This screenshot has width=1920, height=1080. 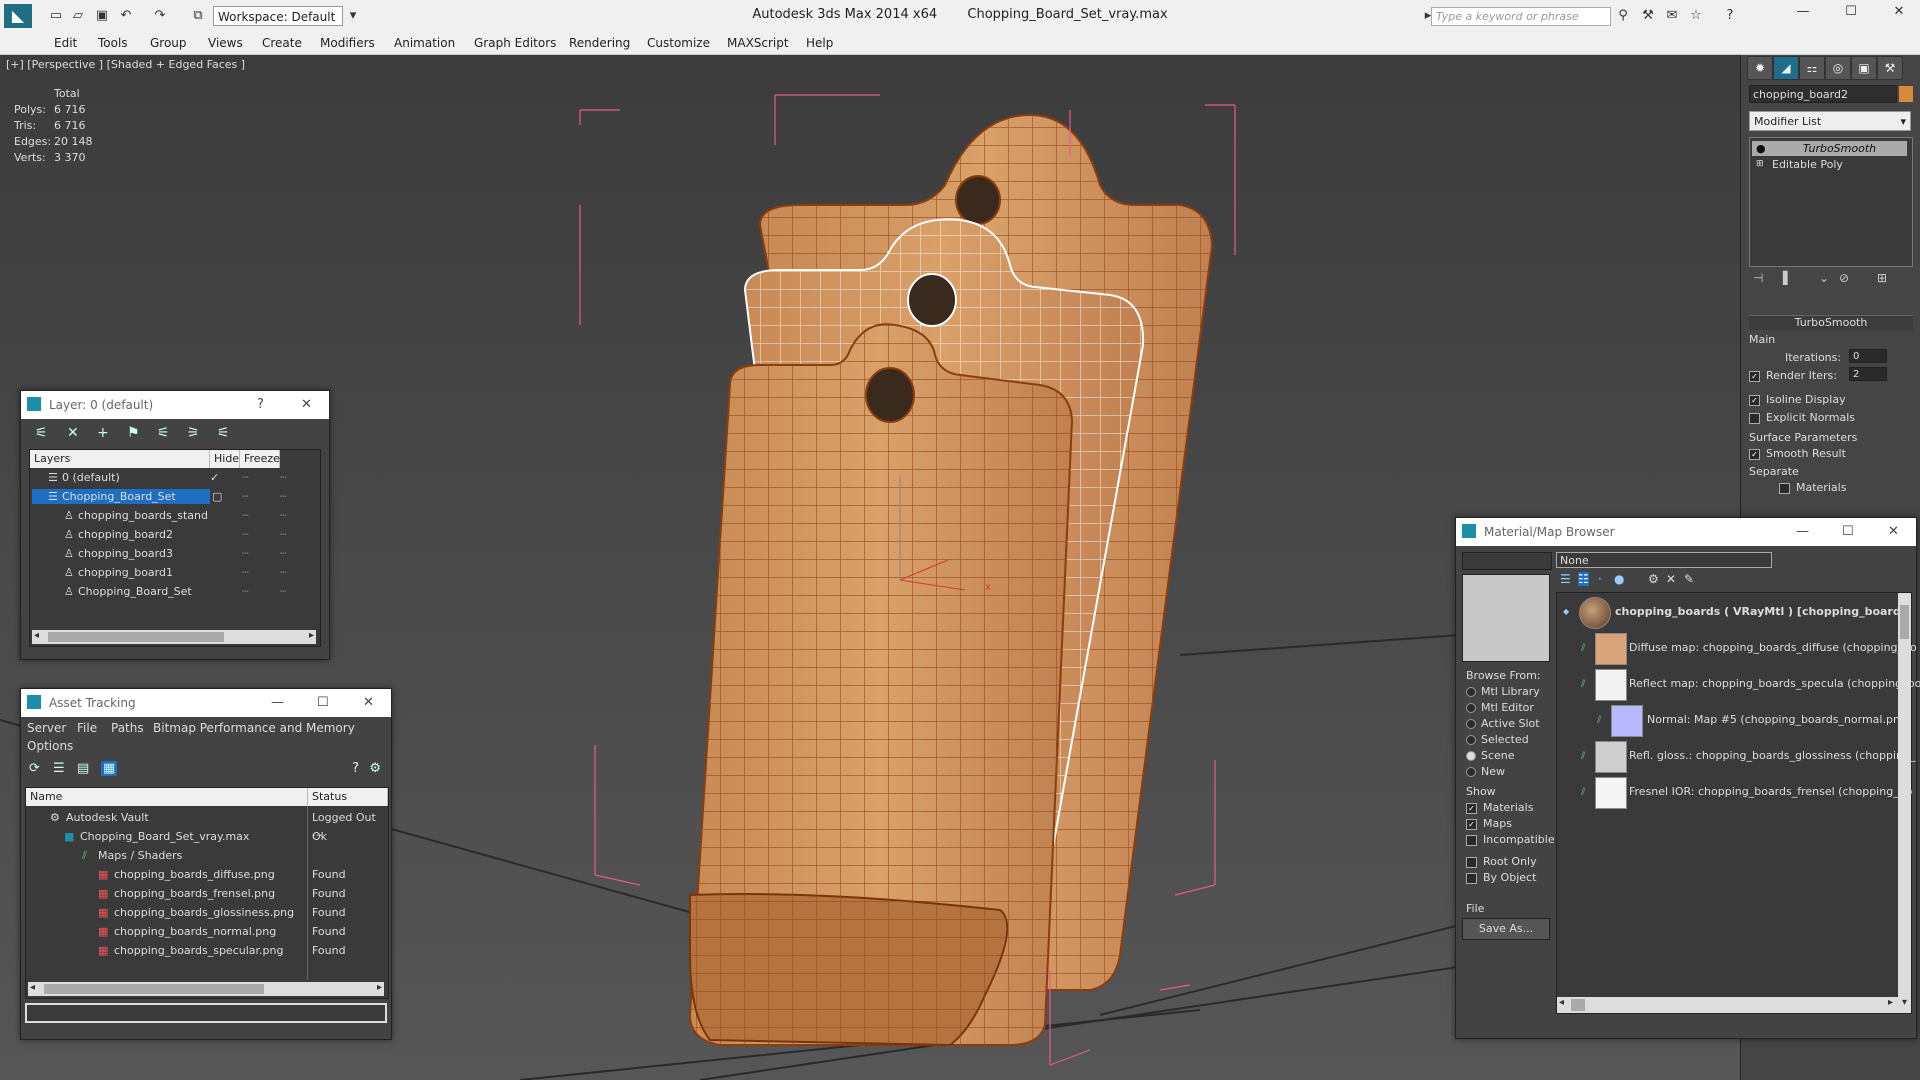 What do you see at coordinates (113, 43) in the screenshot?
I see `menu-tools: Tools` at bounding box center [113, 43].